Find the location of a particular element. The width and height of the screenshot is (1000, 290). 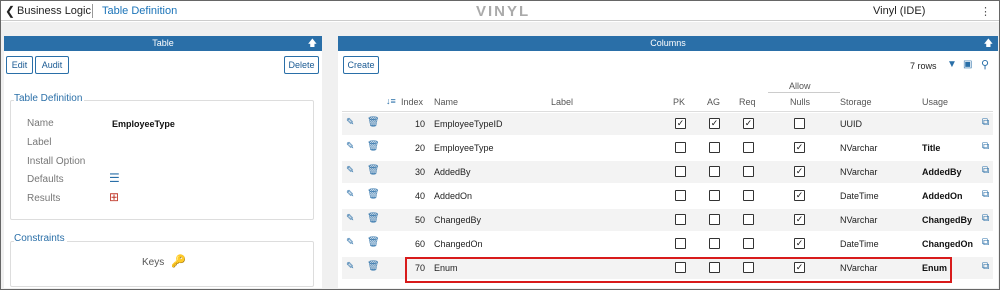

create-button: Create is located at coordinates (361, 65).